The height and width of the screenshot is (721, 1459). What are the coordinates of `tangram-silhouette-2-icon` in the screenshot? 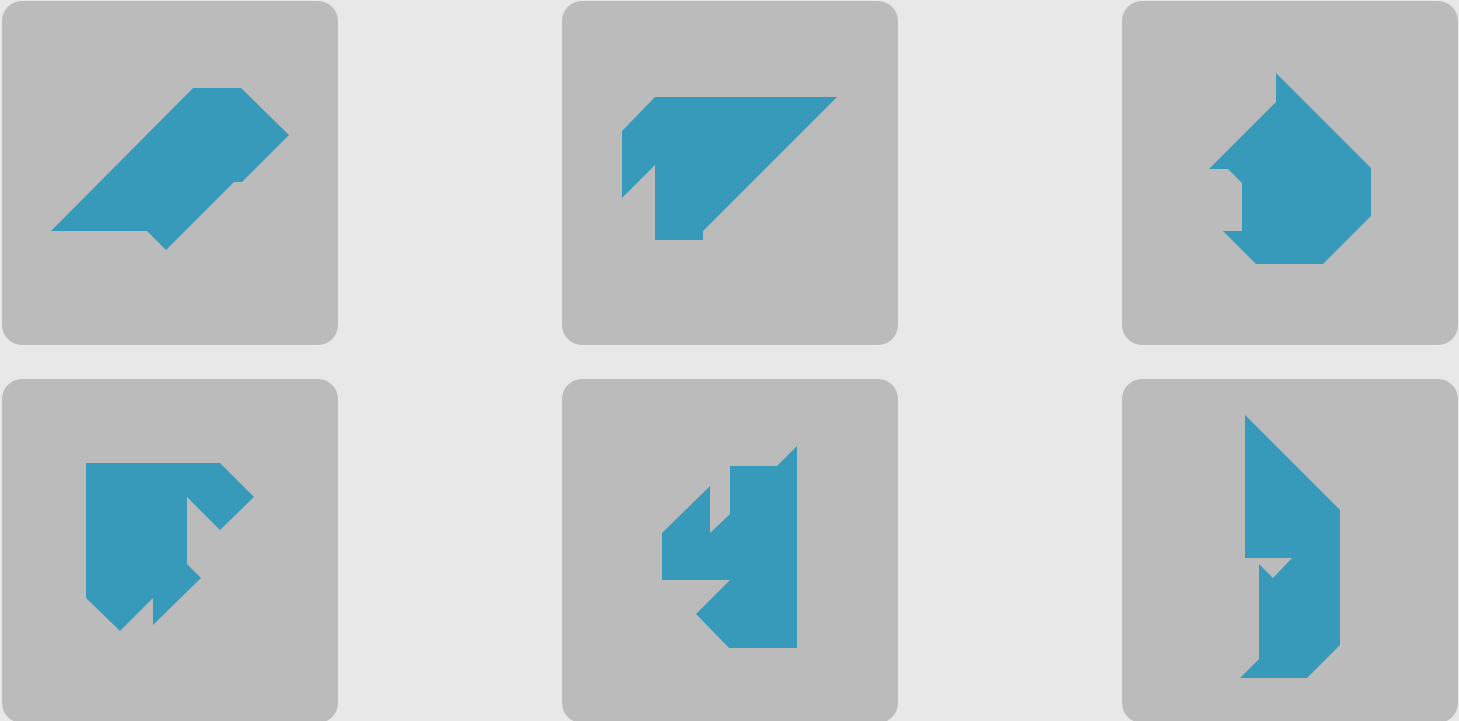 It's located at (729, 168).